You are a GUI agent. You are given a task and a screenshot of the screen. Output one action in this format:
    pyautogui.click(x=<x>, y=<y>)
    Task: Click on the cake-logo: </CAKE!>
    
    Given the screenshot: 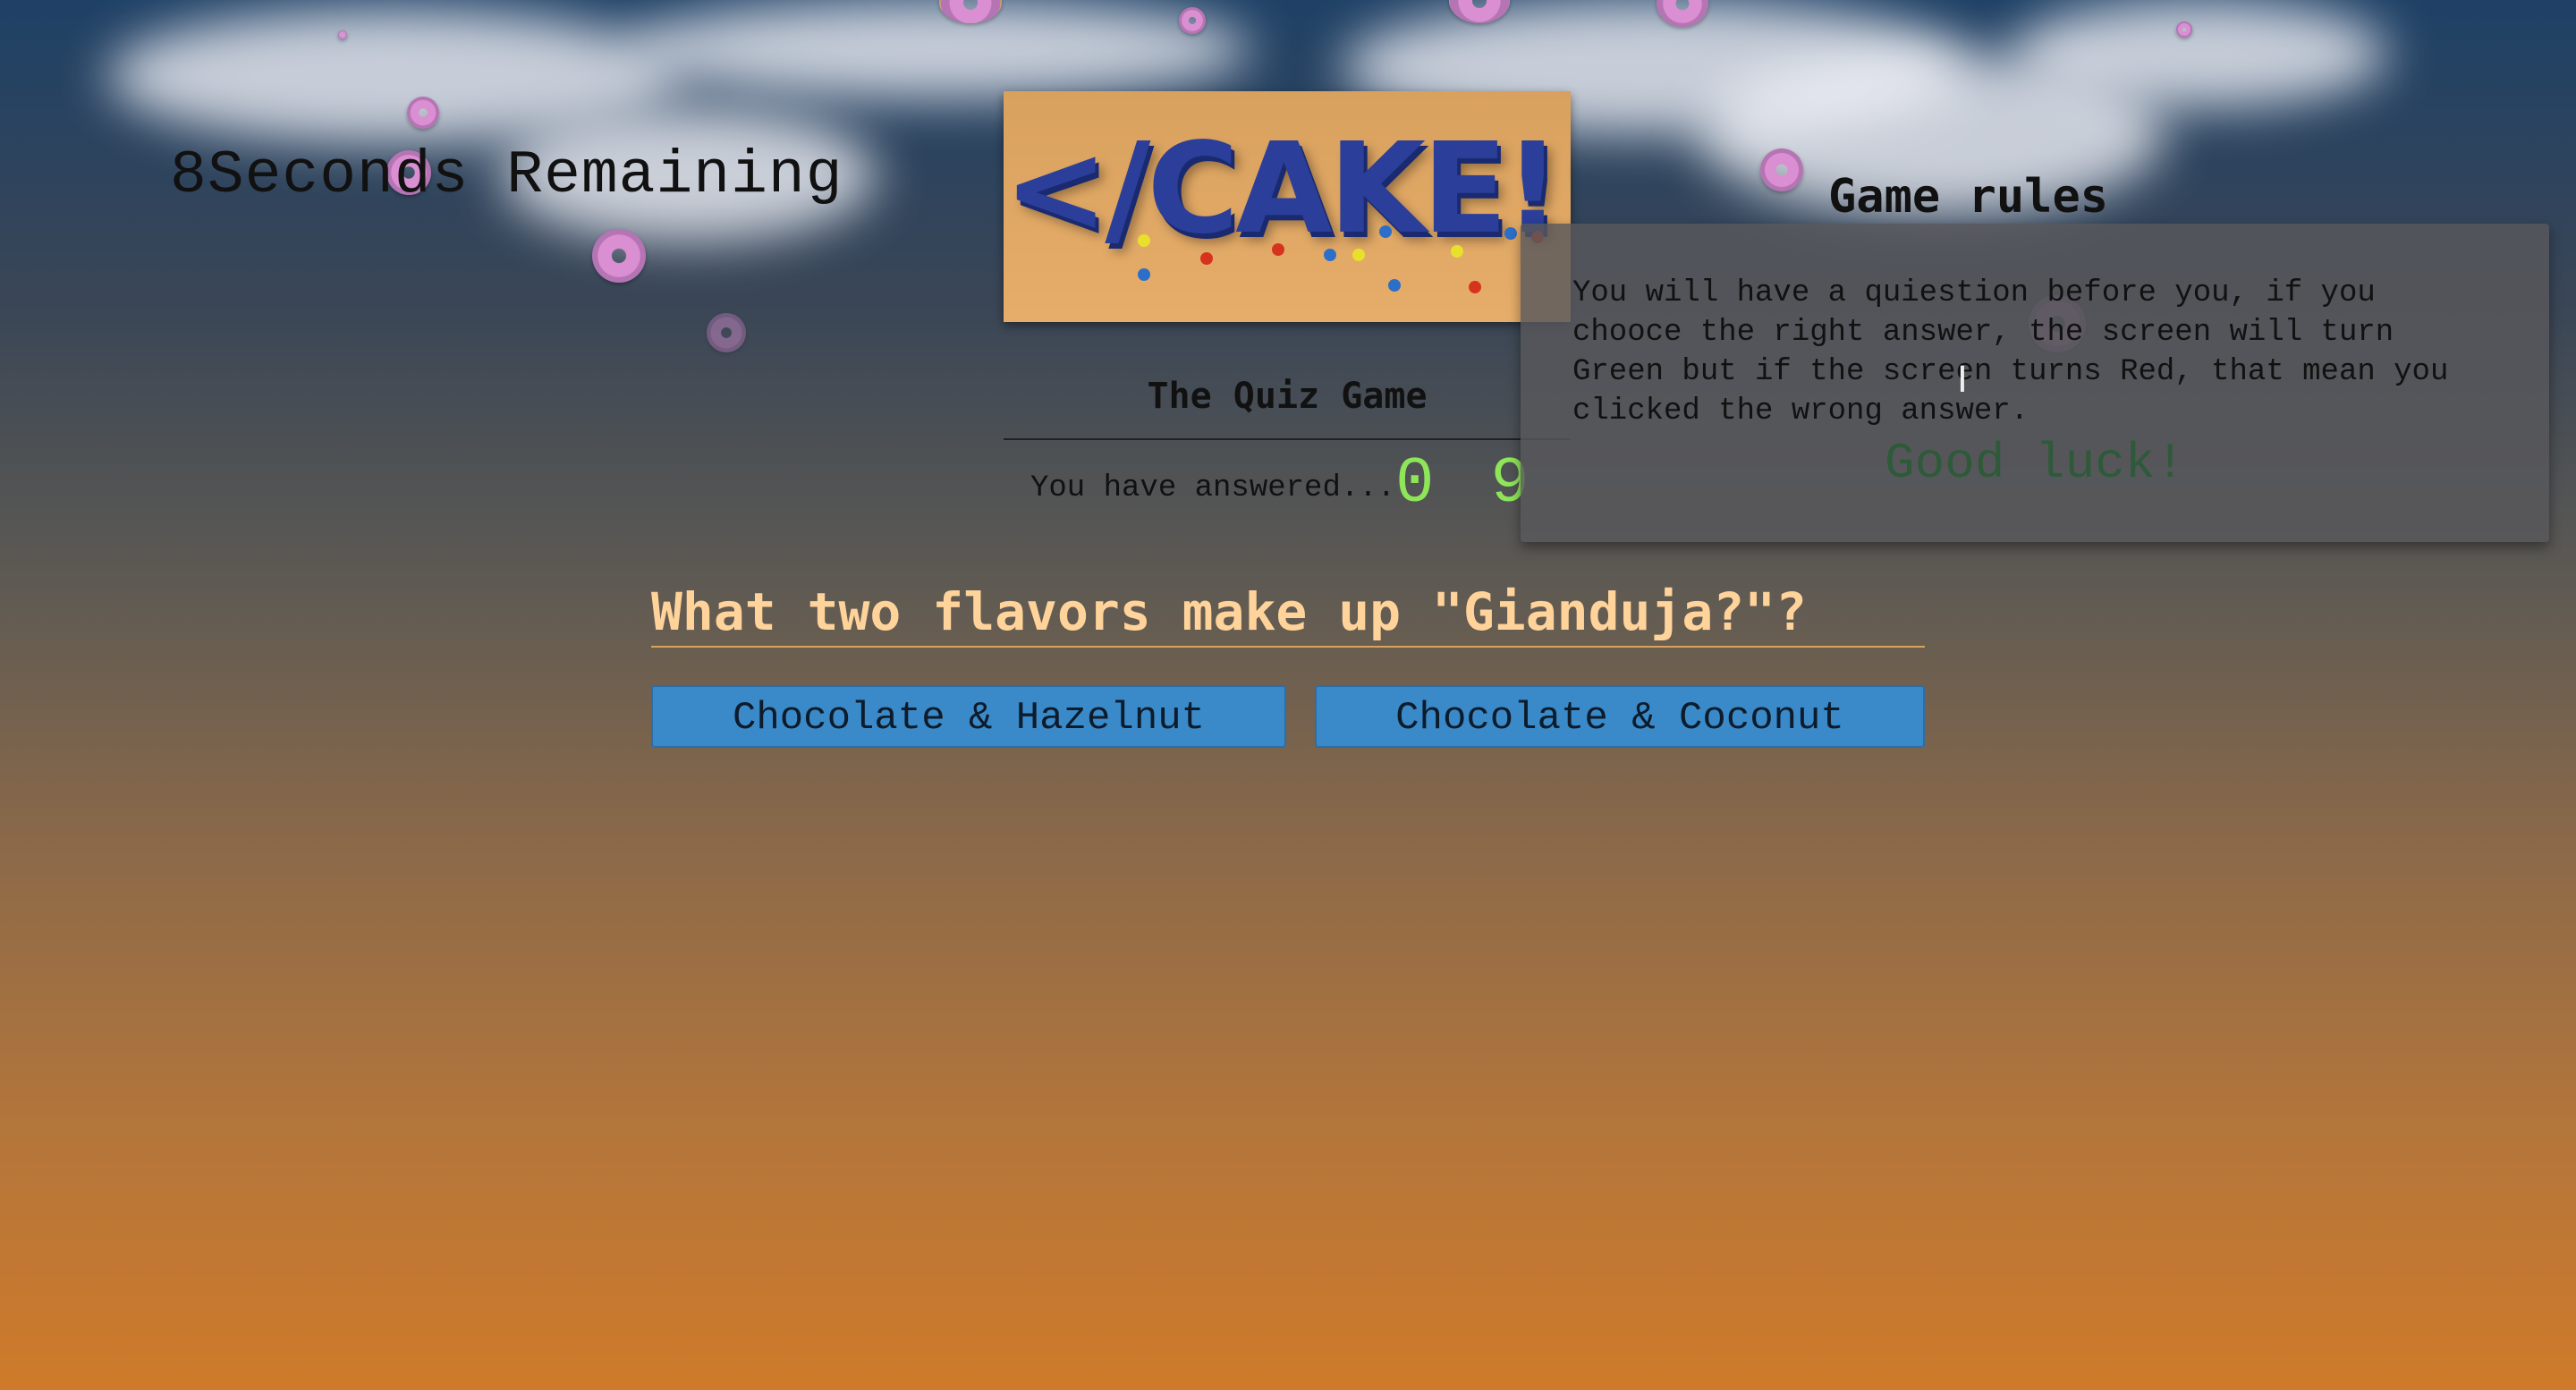 What is the action you would take?
    pyautogui.click(x=1287, y=206)
    